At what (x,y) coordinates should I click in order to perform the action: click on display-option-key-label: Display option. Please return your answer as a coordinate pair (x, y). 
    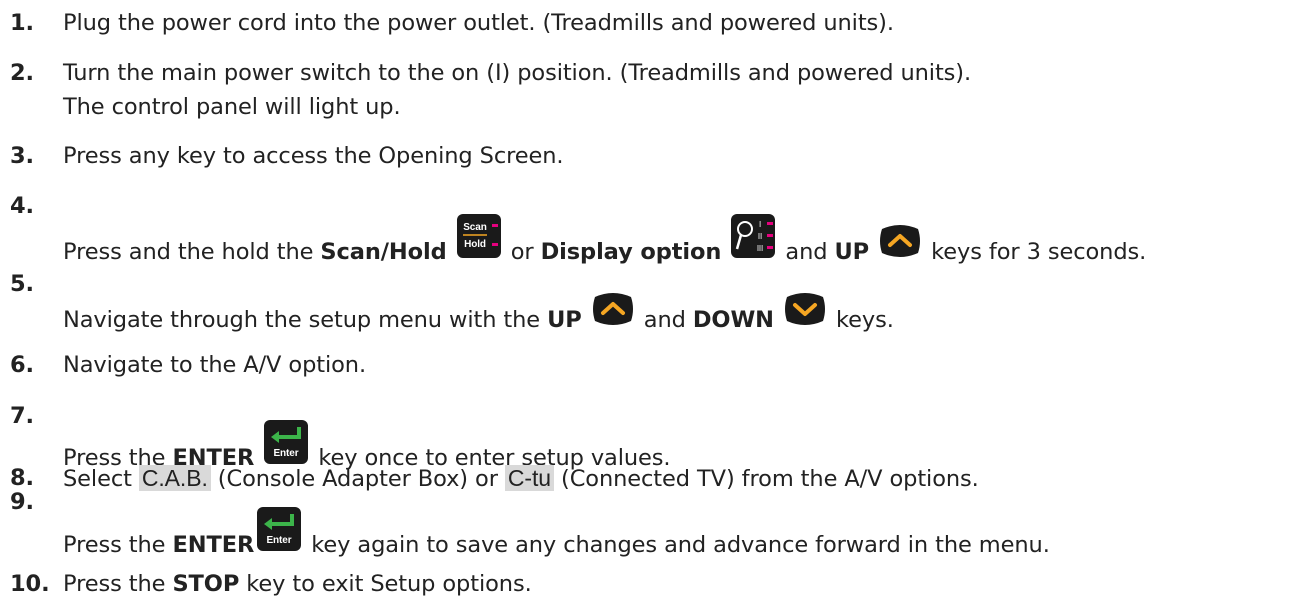
    Looking at the image, I should click on (631, 252).